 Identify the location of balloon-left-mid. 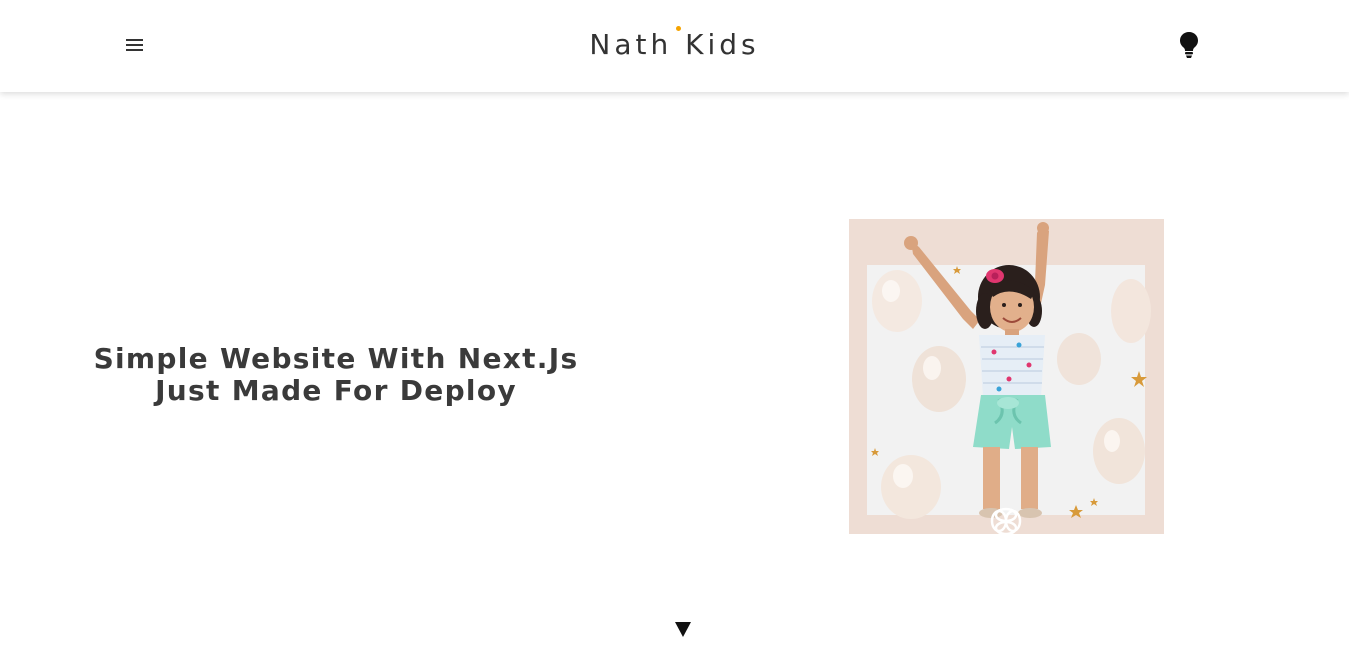
(939, 379).